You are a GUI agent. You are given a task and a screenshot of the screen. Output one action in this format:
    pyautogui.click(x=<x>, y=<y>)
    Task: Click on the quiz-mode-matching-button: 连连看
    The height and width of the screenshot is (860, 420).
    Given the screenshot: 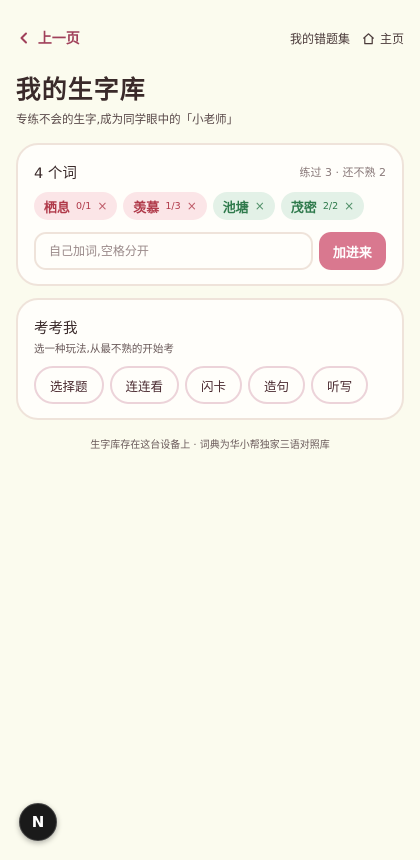 What is the action you would take?
    pyautogui.click(x=144, y=385)
    